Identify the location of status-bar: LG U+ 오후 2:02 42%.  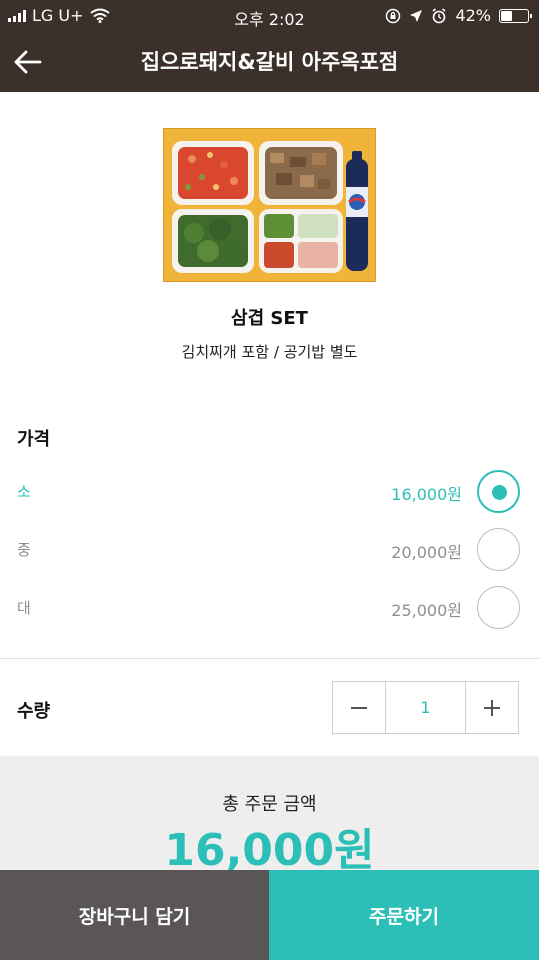
(269, 15).